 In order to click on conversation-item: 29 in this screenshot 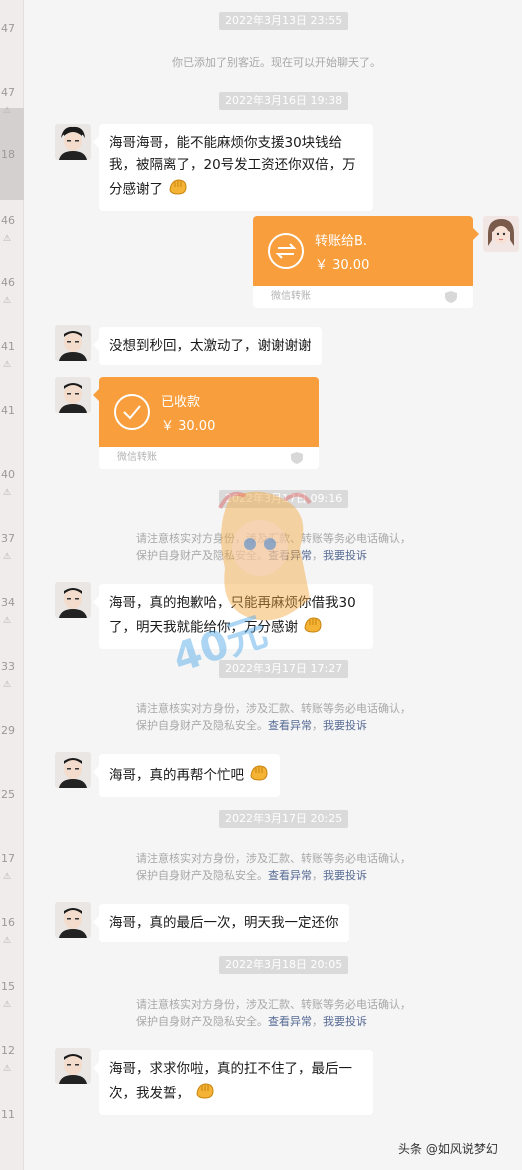, I will do `click(12, 730)`.